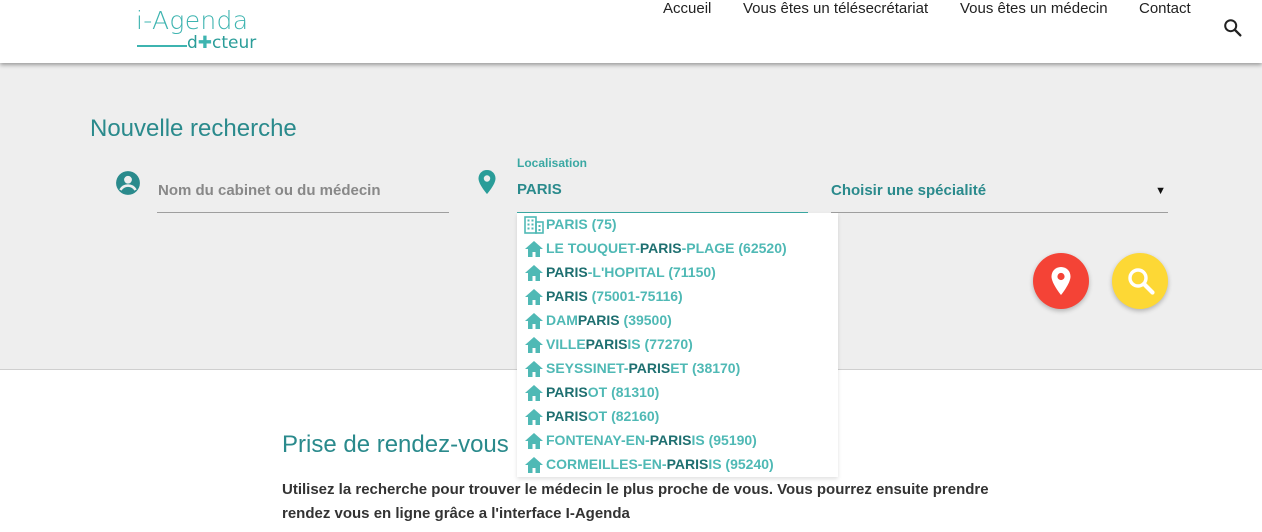 This screenshot has width=1262, height=532. What do you see at coordinates (303, 212) in the screenshot?
I see `doctor-input-underline` at bounding box center [303, 212].